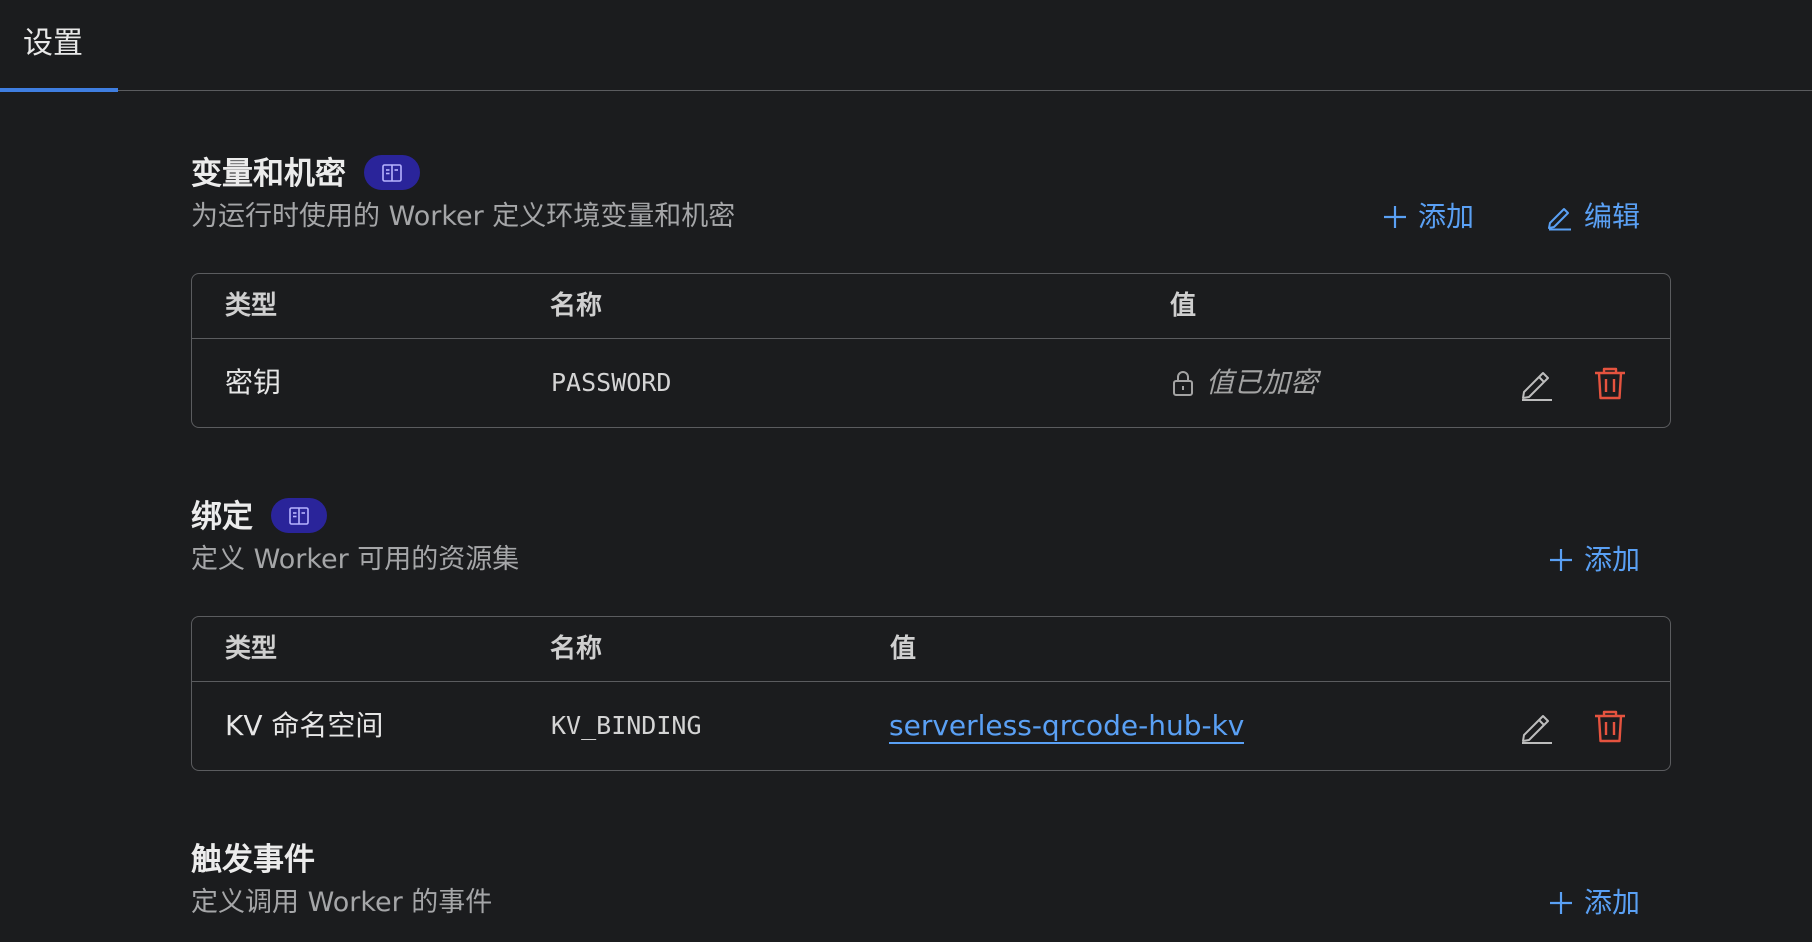 Image resolution: width=1812 pixels, height=942 pixels. I want to click on bindings-add-label: 添加, so click(1611, 559).